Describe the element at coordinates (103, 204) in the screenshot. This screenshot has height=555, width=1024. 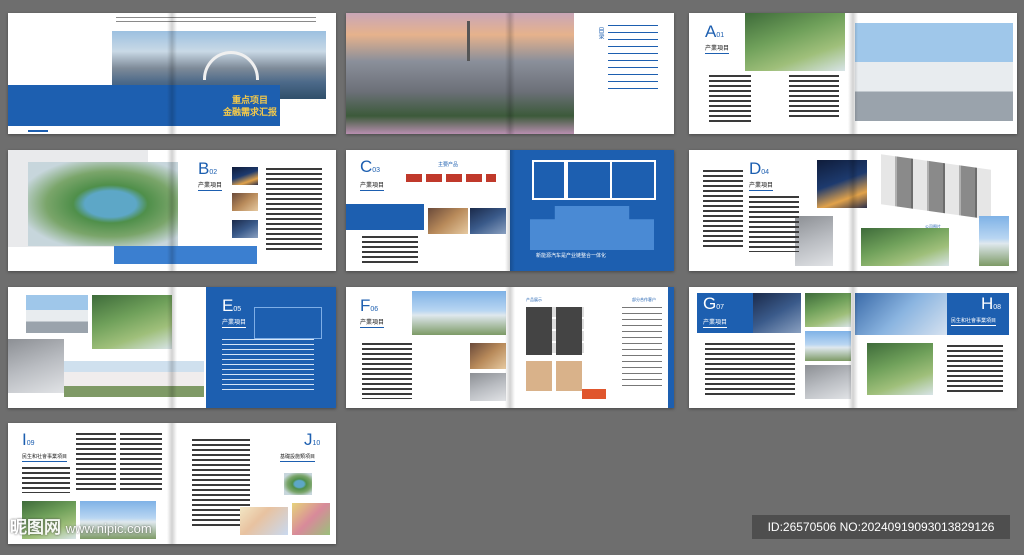
I see `b-park-photo` at that location.